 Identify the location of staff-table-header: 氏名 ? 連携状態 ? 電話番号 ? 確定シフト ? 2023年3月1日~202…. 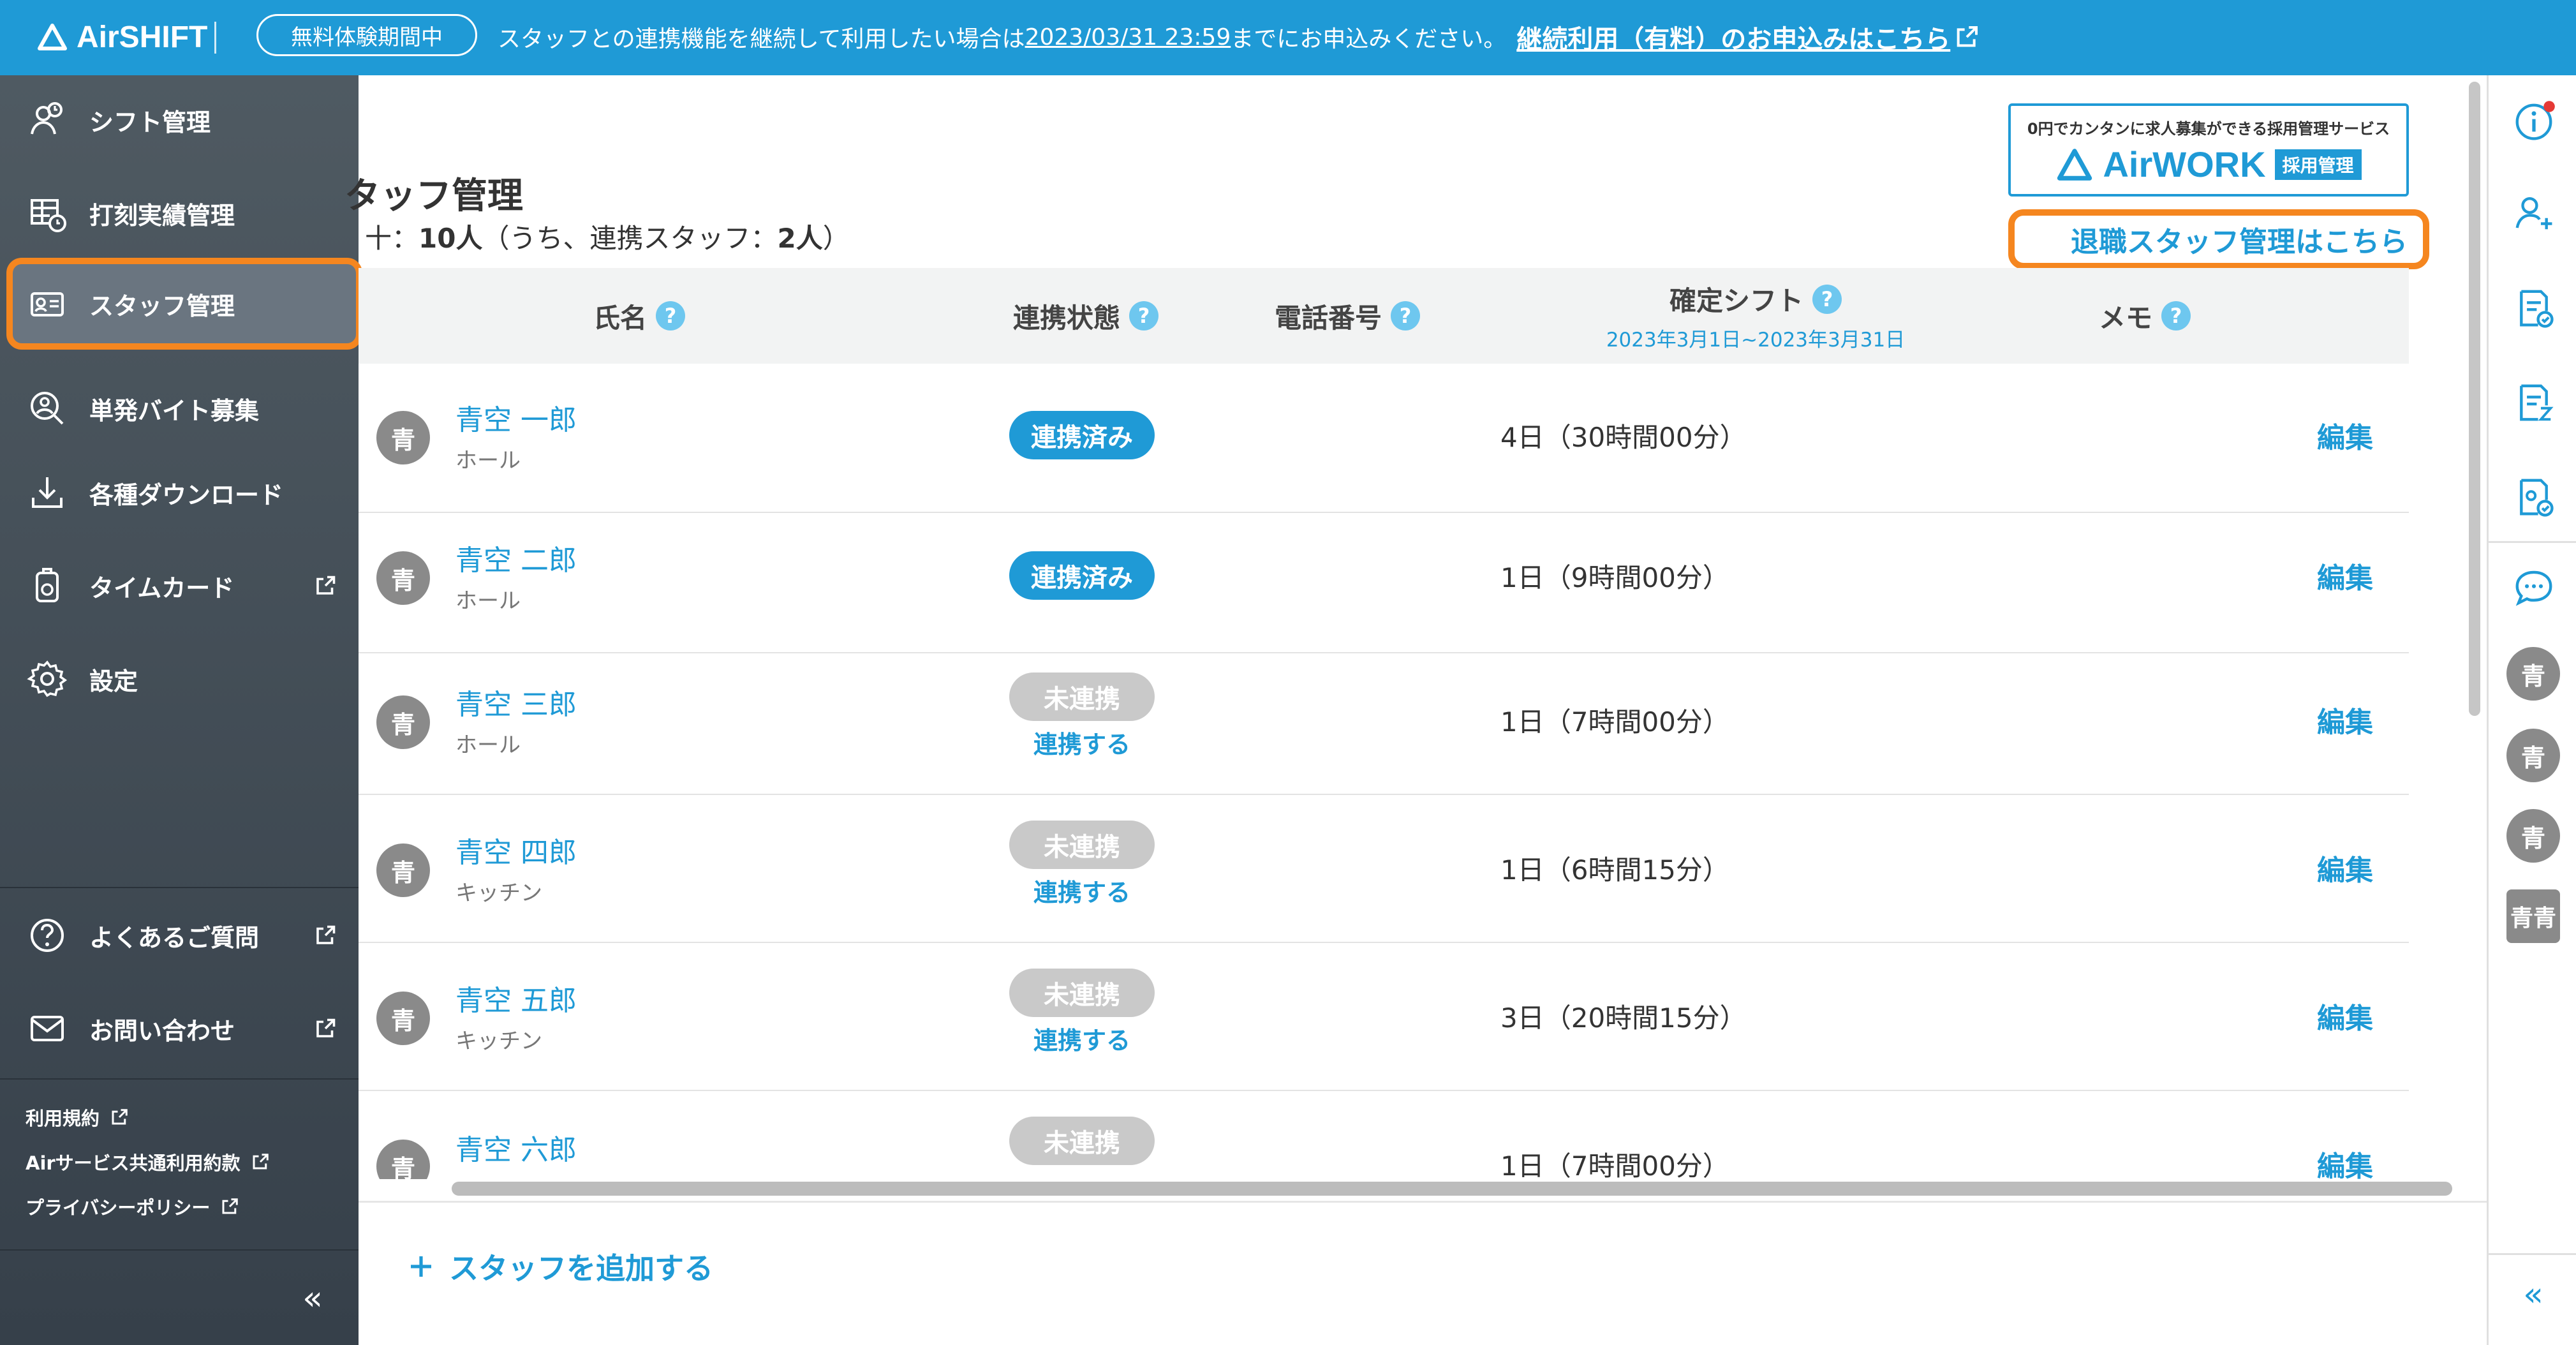
(1384, 316).